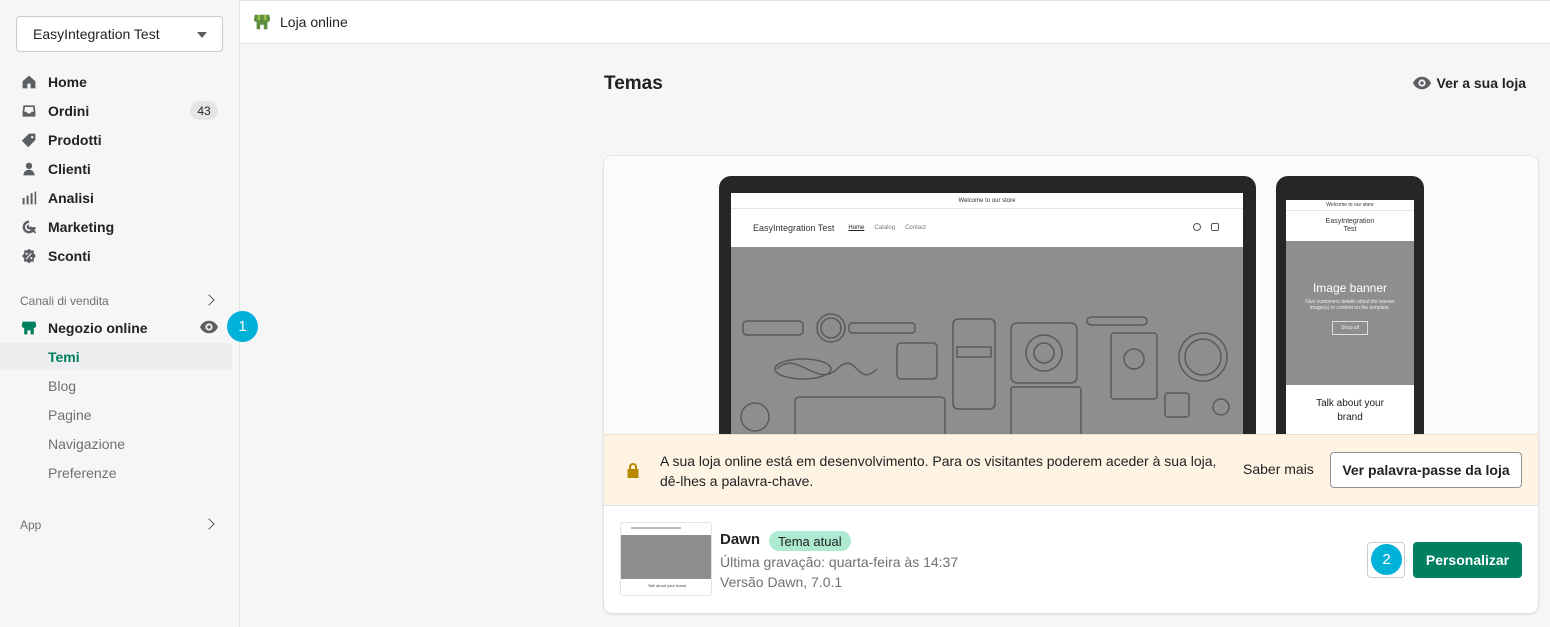  Describe the element at coordinates (314, 22) in the screenshot. I see `topbar-title: Loja online` at that location.